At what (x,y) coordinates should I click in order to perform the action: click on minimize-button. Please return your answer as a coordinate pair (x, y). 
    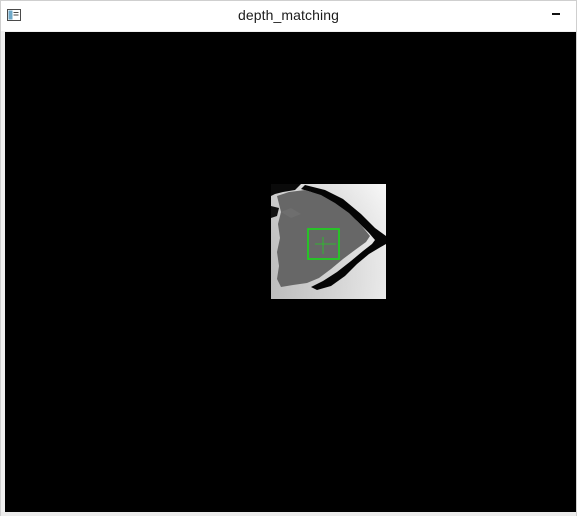
    Looking at the image, I should click on (557, 15).